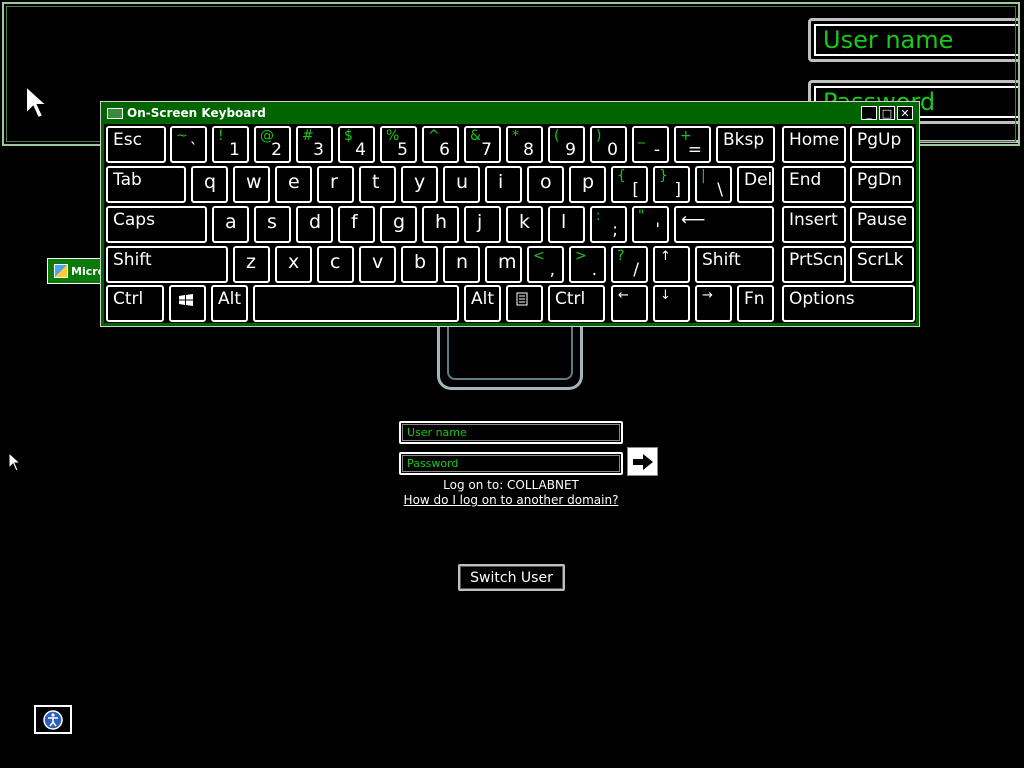 Image resolution: width=1024 pixels, height=768 pixels. What do you see at coordinates (251, 264) in the screenshot?
I see `key-z: z` at bounding box center [251, 264].